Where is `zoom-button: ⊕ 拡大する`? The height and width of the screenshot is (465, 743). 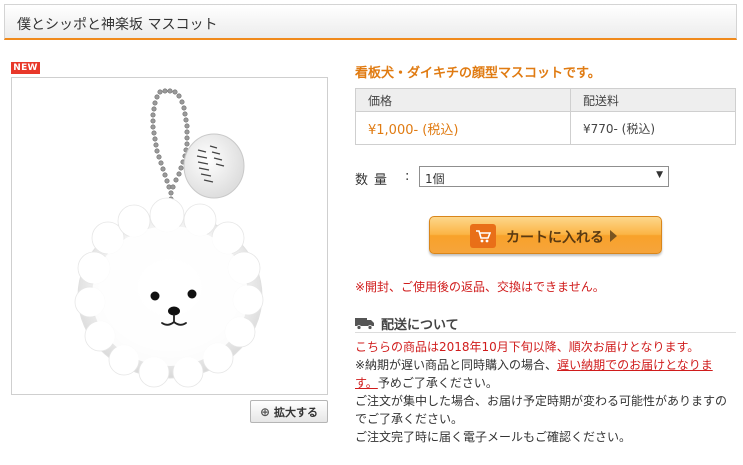 zoom-button: ⊕ 拡大する is located at coordinates (289, 411).